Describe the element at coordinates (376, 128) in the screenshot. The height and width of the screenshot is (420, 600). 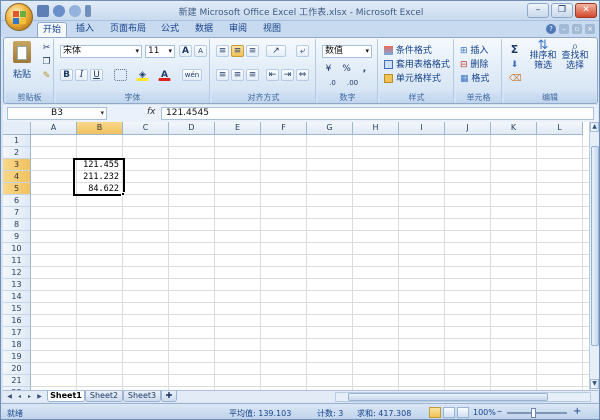
I see `column-header-H: H` at that location.